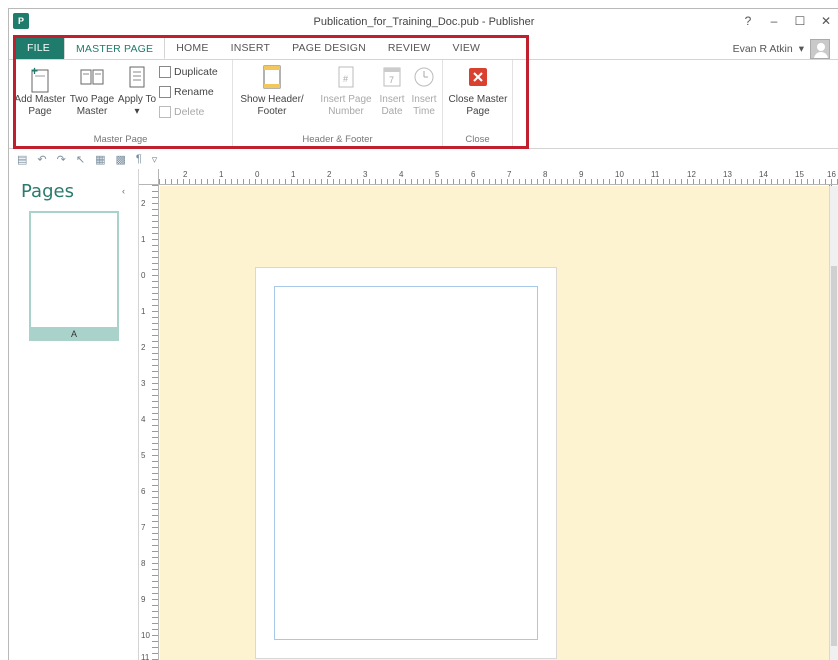 The width and height of the screenshot is (838, 660). I want to click on tab-home: HOME, so click(192, 48).